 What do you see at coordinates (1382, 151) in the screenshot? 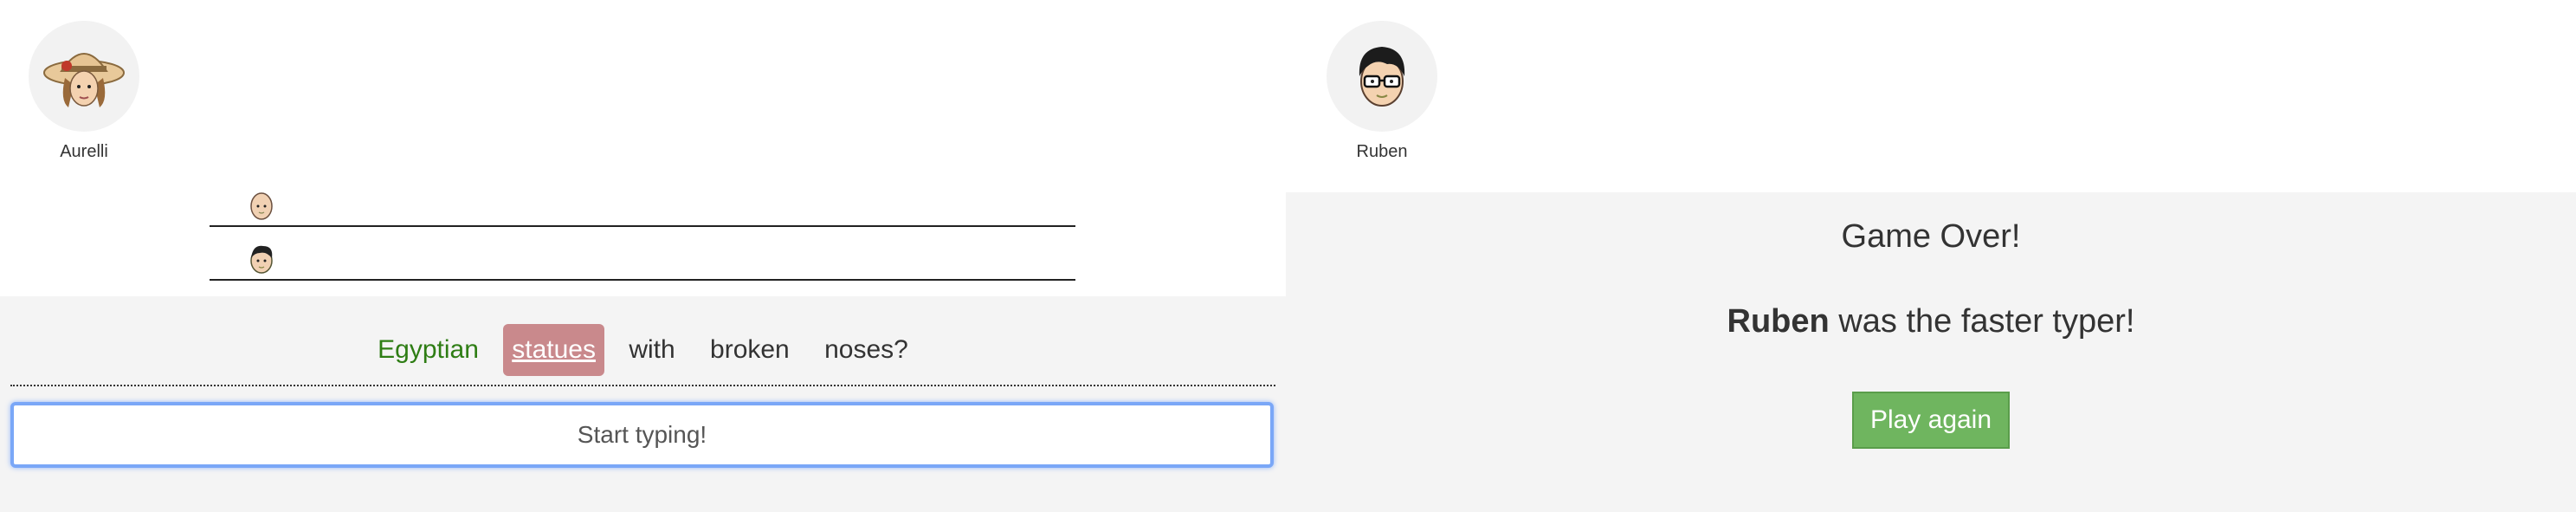
I see `player-name: Ruben` at bounding box center [1382, 151].